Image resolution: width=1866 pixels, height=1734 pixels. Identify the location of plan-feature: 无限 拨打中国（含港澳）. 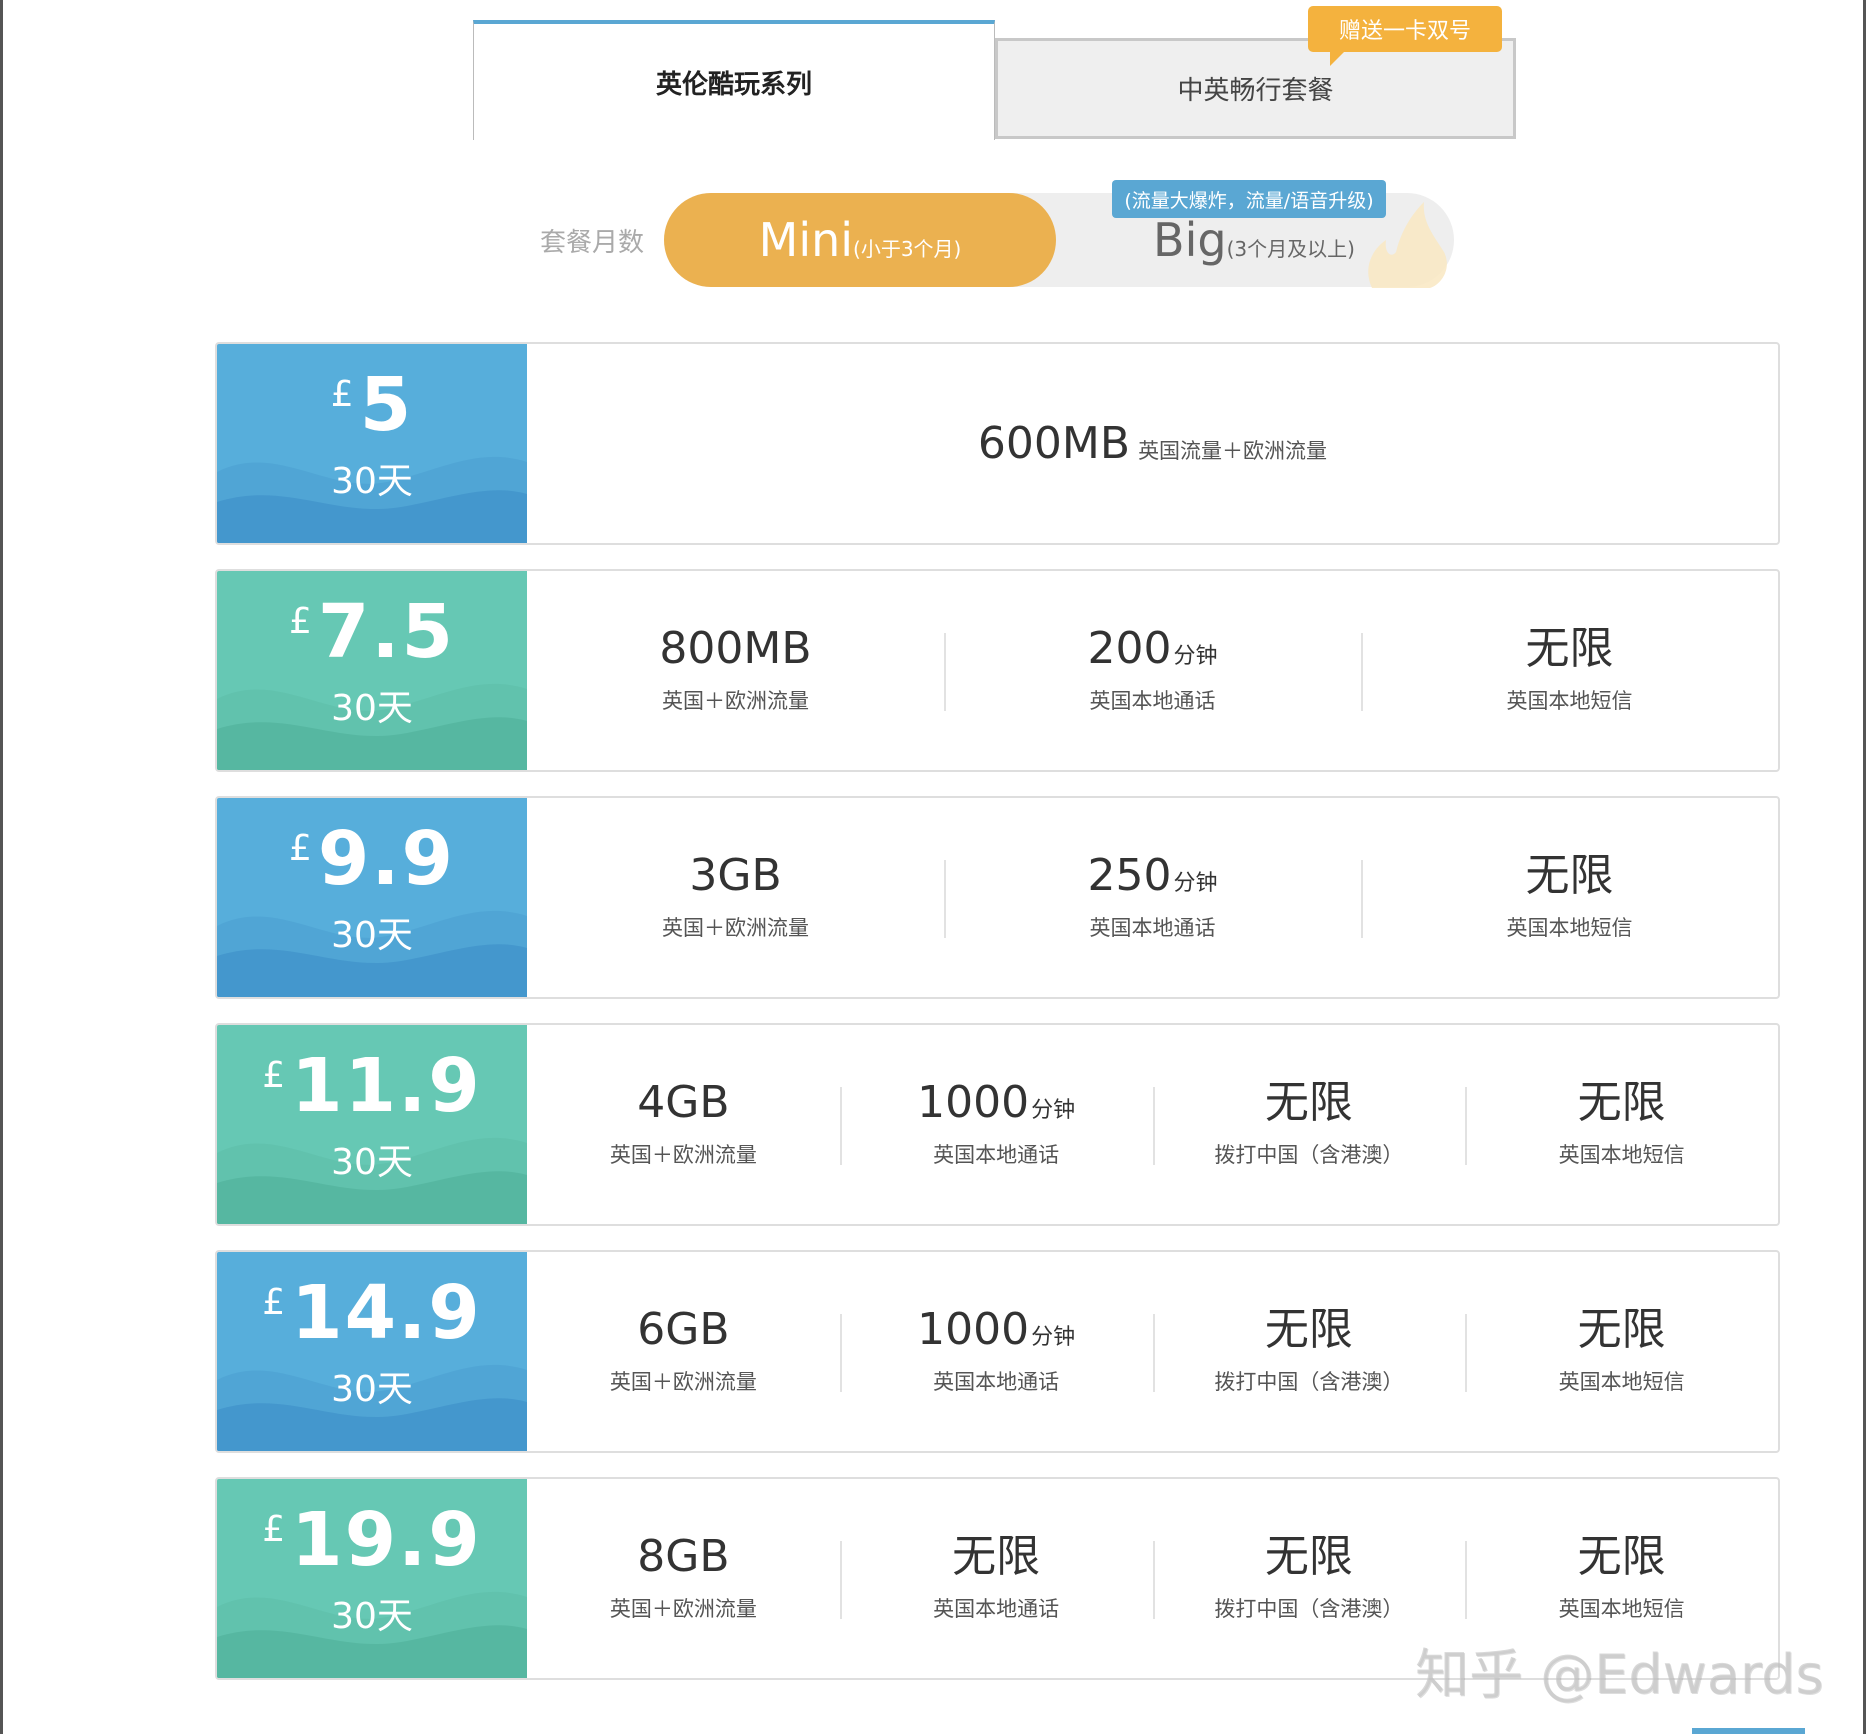
(1309, 1123).